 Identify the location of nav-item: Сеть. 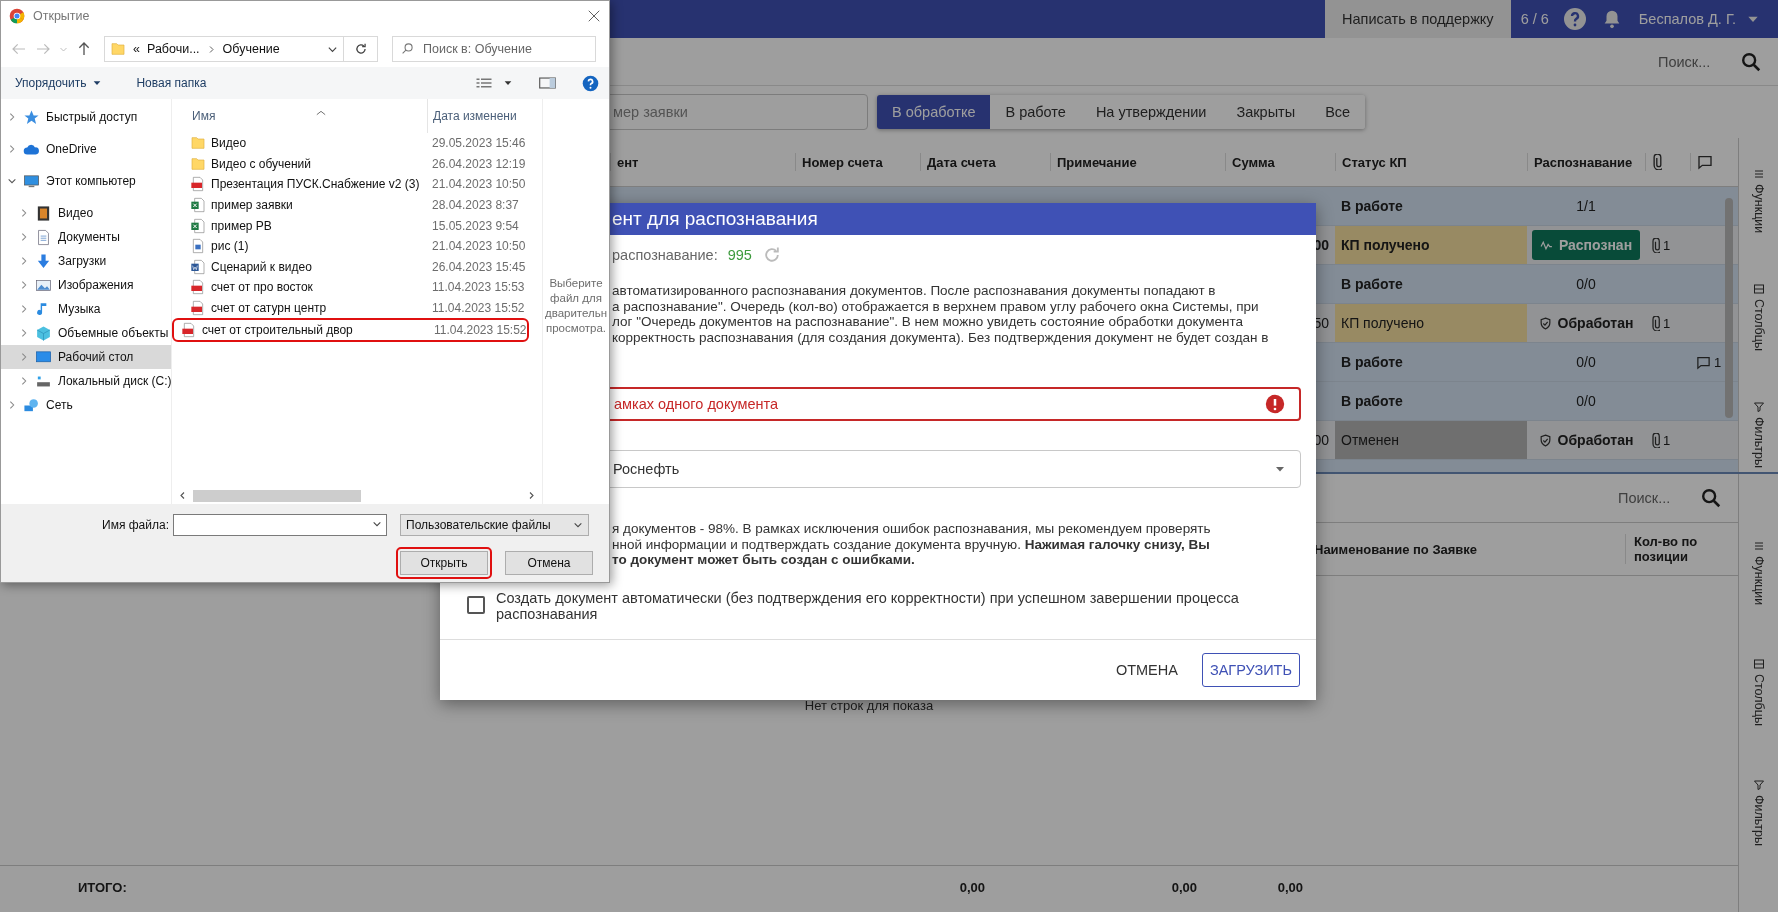
(86, 405).